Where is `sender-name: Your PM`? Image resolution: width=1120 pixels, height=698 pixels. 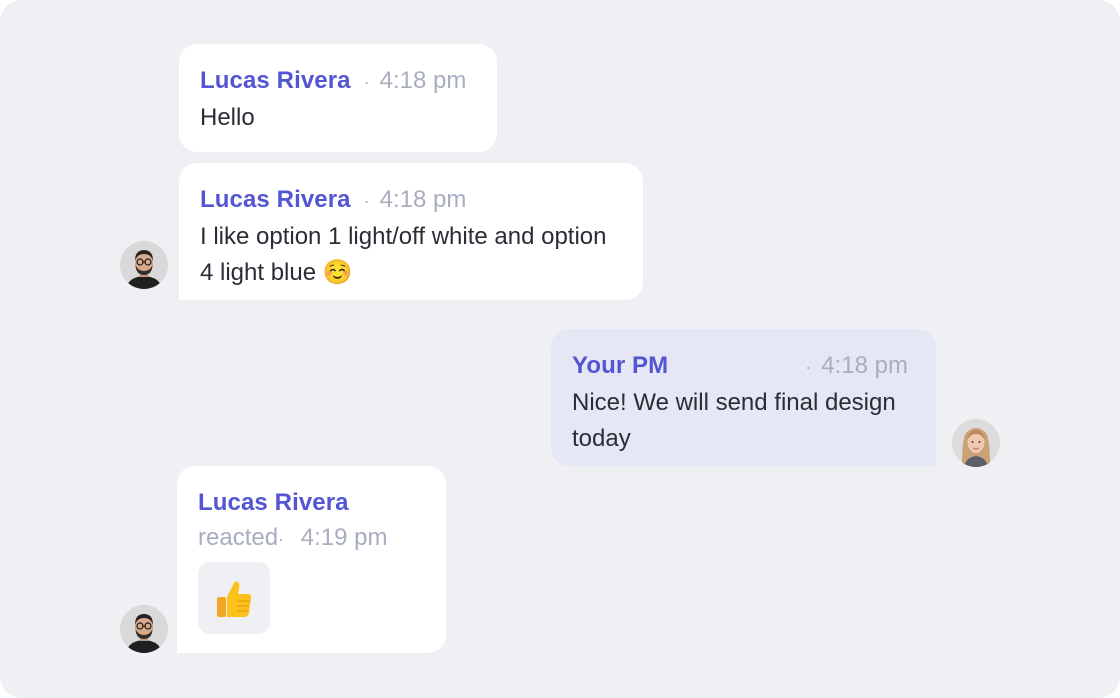
sender-name: Your PM is located at coordinates (620, 366).